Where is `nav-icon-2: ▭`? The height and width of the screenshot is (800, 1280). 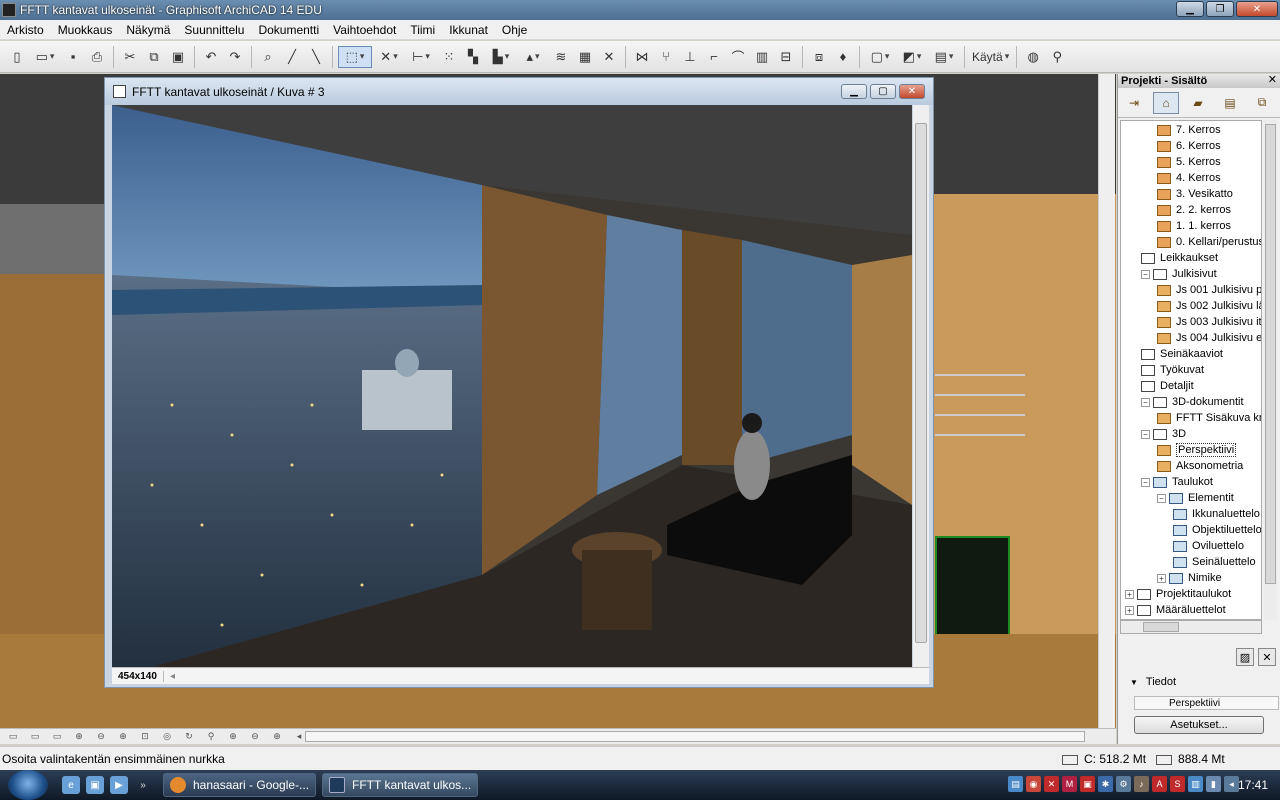 nav-icon-2: ▭ is located at coordinates (35, 736).